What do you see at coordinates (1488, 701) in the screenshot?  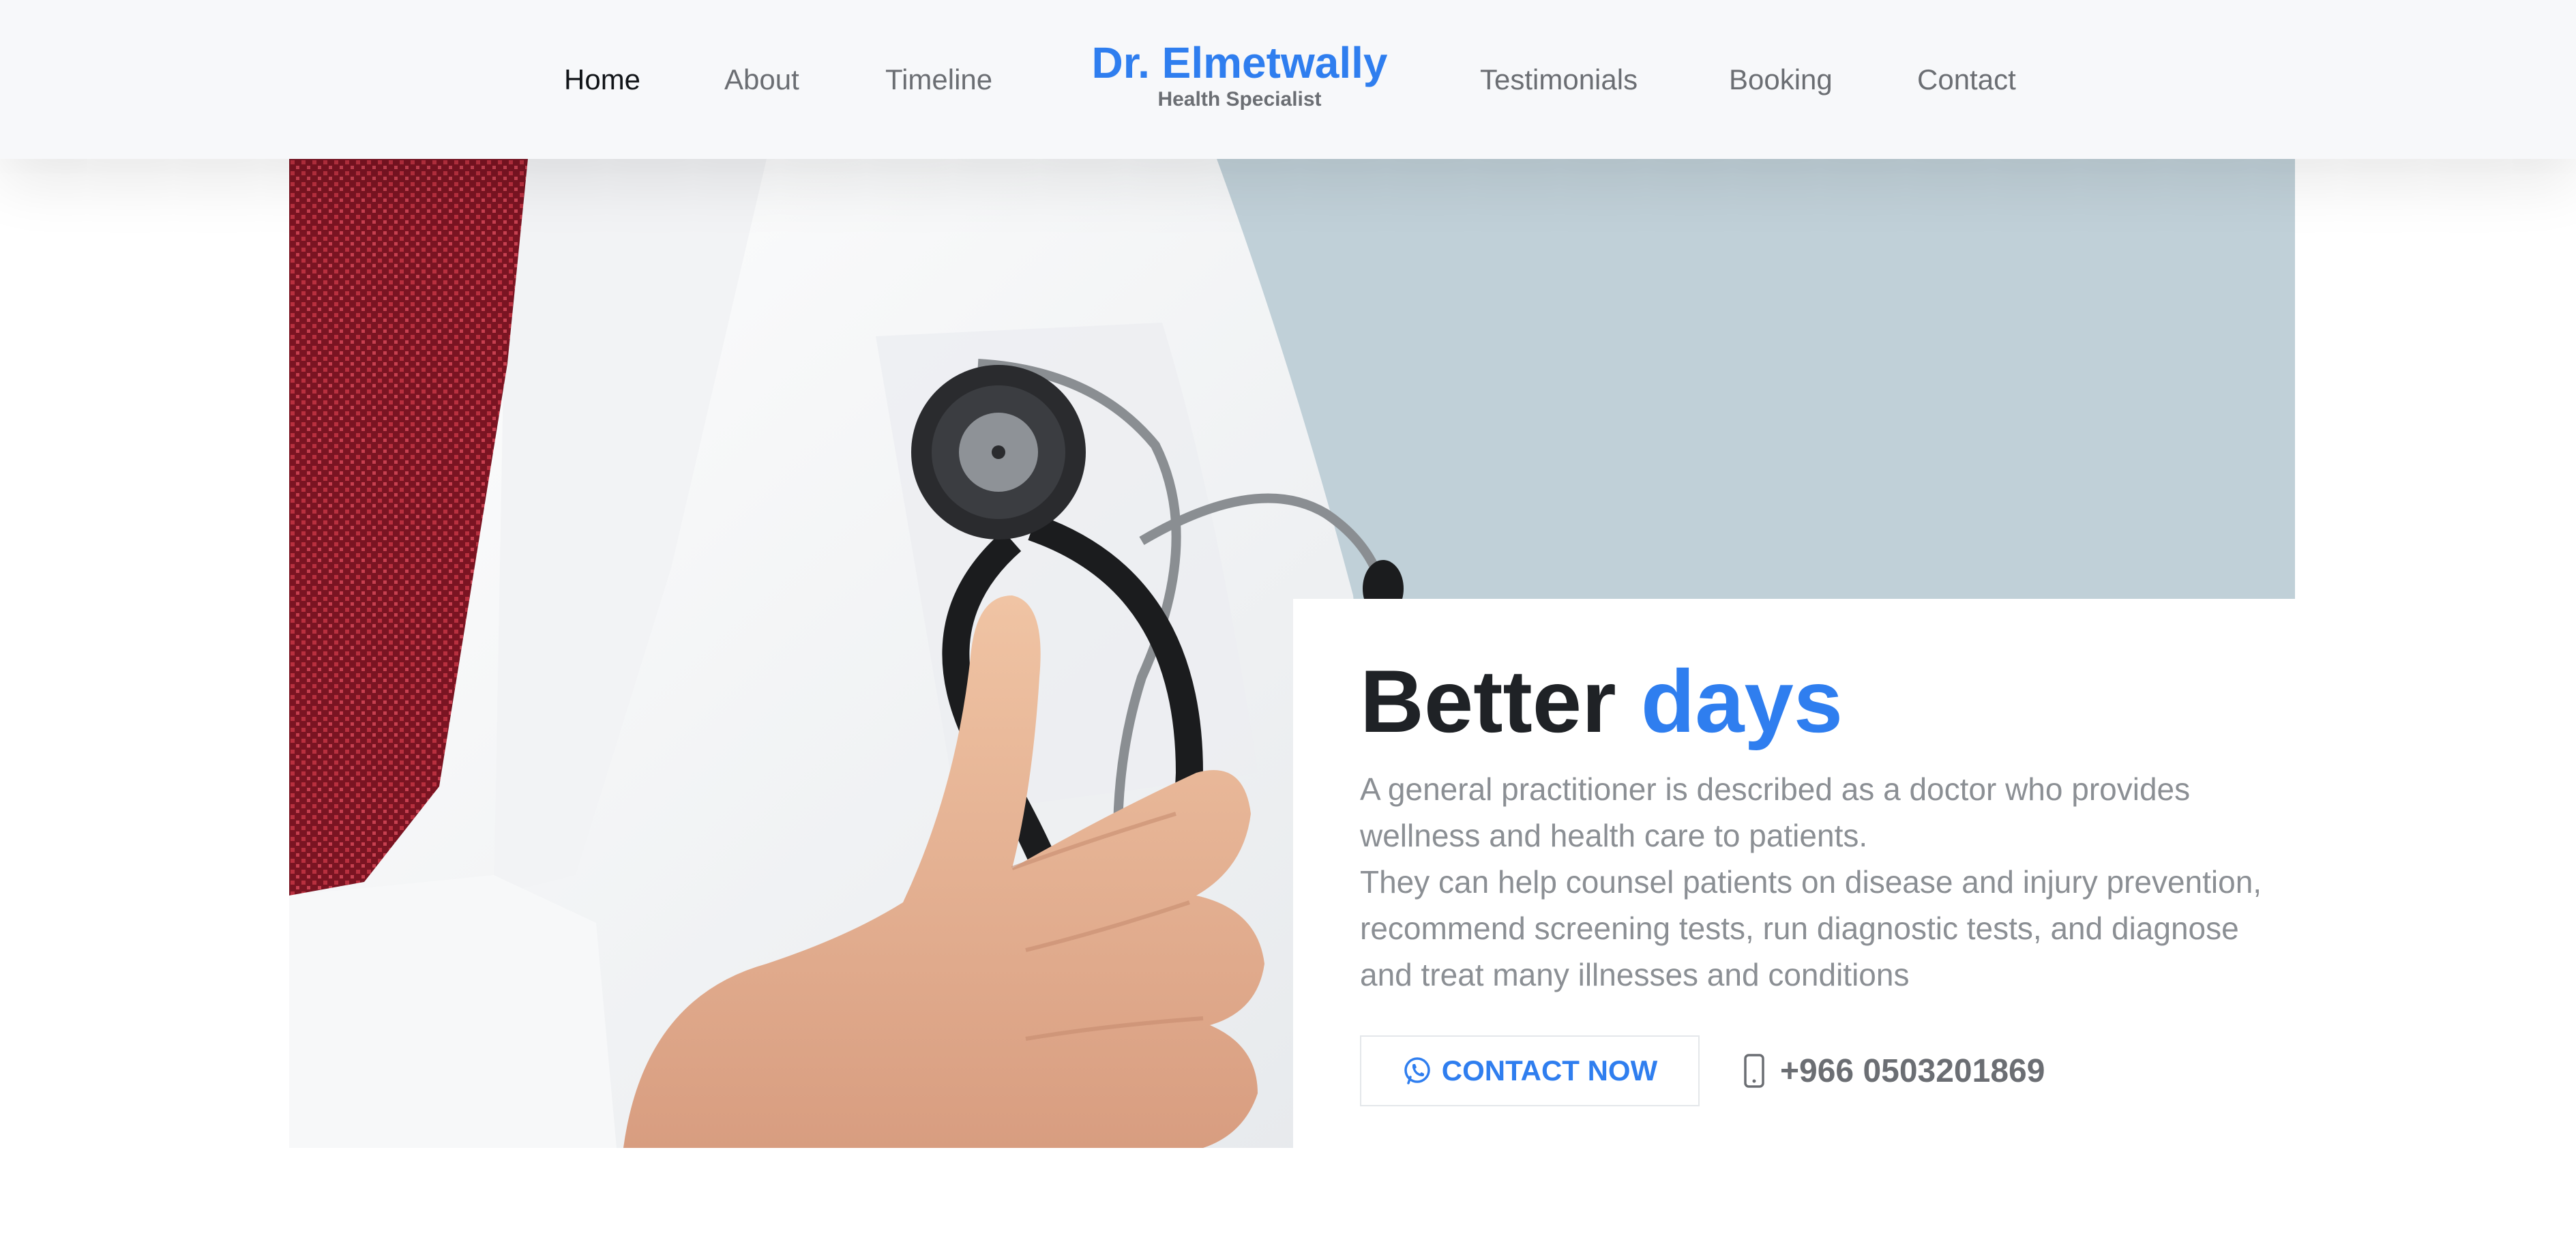 I see `hero-heading-main: Better` at bounding box center [1488, 701].